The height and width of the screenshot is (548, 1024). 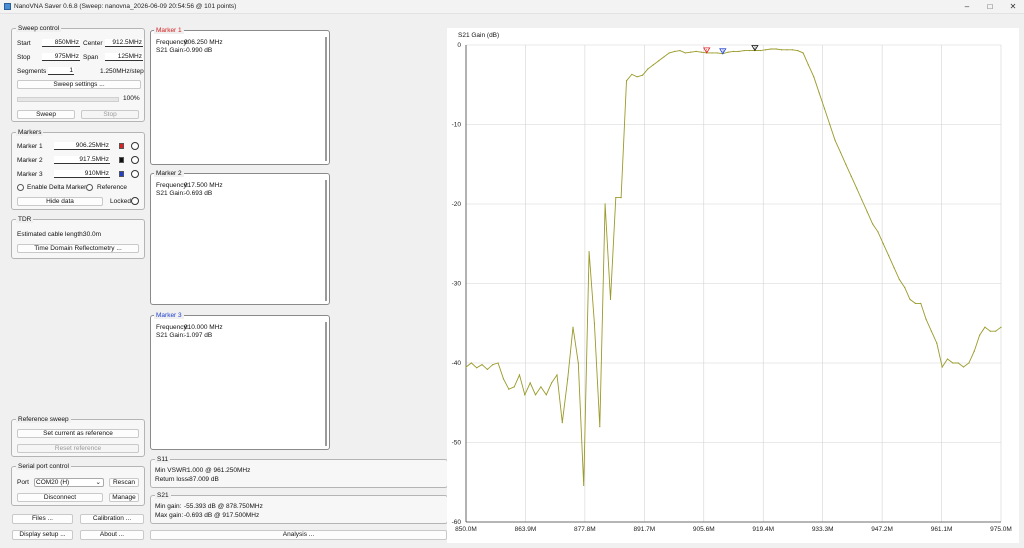 What do you see at coordinates (82, 174) in the screenshot?
I see `marker-3-field: 910MHz` at bounding box center [82, 174].